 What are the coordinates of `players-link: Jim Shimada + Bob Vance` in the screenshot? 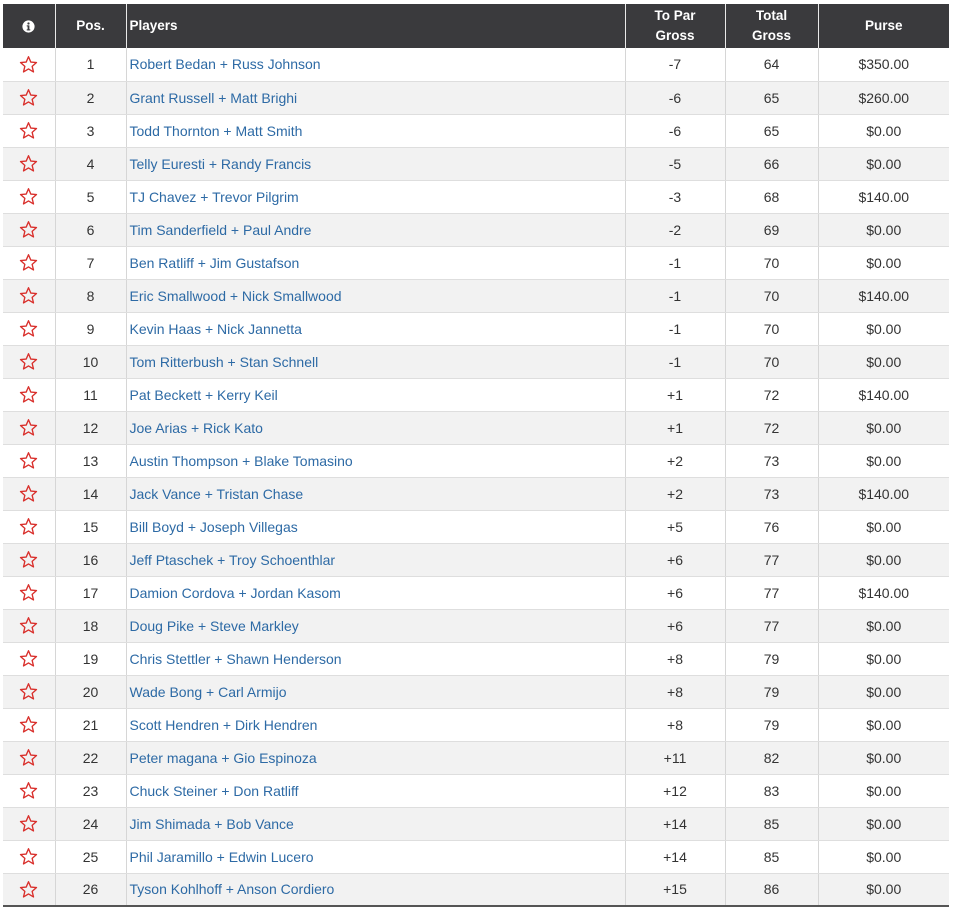 It's located at (212, 824).